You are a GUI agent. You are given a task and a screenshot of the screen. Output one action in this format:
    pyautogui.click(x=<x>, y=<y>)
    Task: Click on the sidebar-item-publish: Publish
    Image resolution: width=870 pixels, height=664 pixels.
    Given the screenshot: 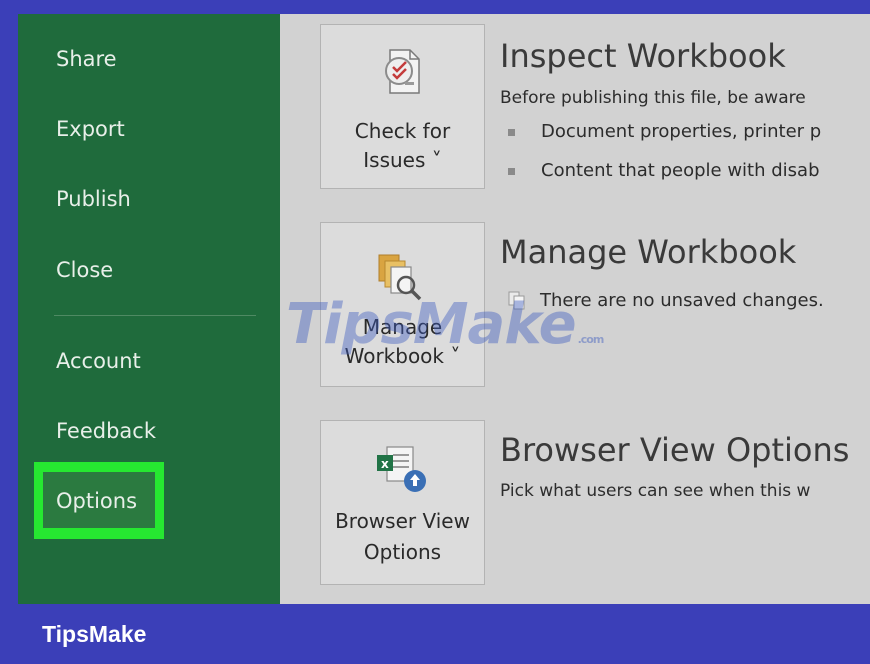 What is the action you would take?
    pyautogui.click(x=93, y=199)
    